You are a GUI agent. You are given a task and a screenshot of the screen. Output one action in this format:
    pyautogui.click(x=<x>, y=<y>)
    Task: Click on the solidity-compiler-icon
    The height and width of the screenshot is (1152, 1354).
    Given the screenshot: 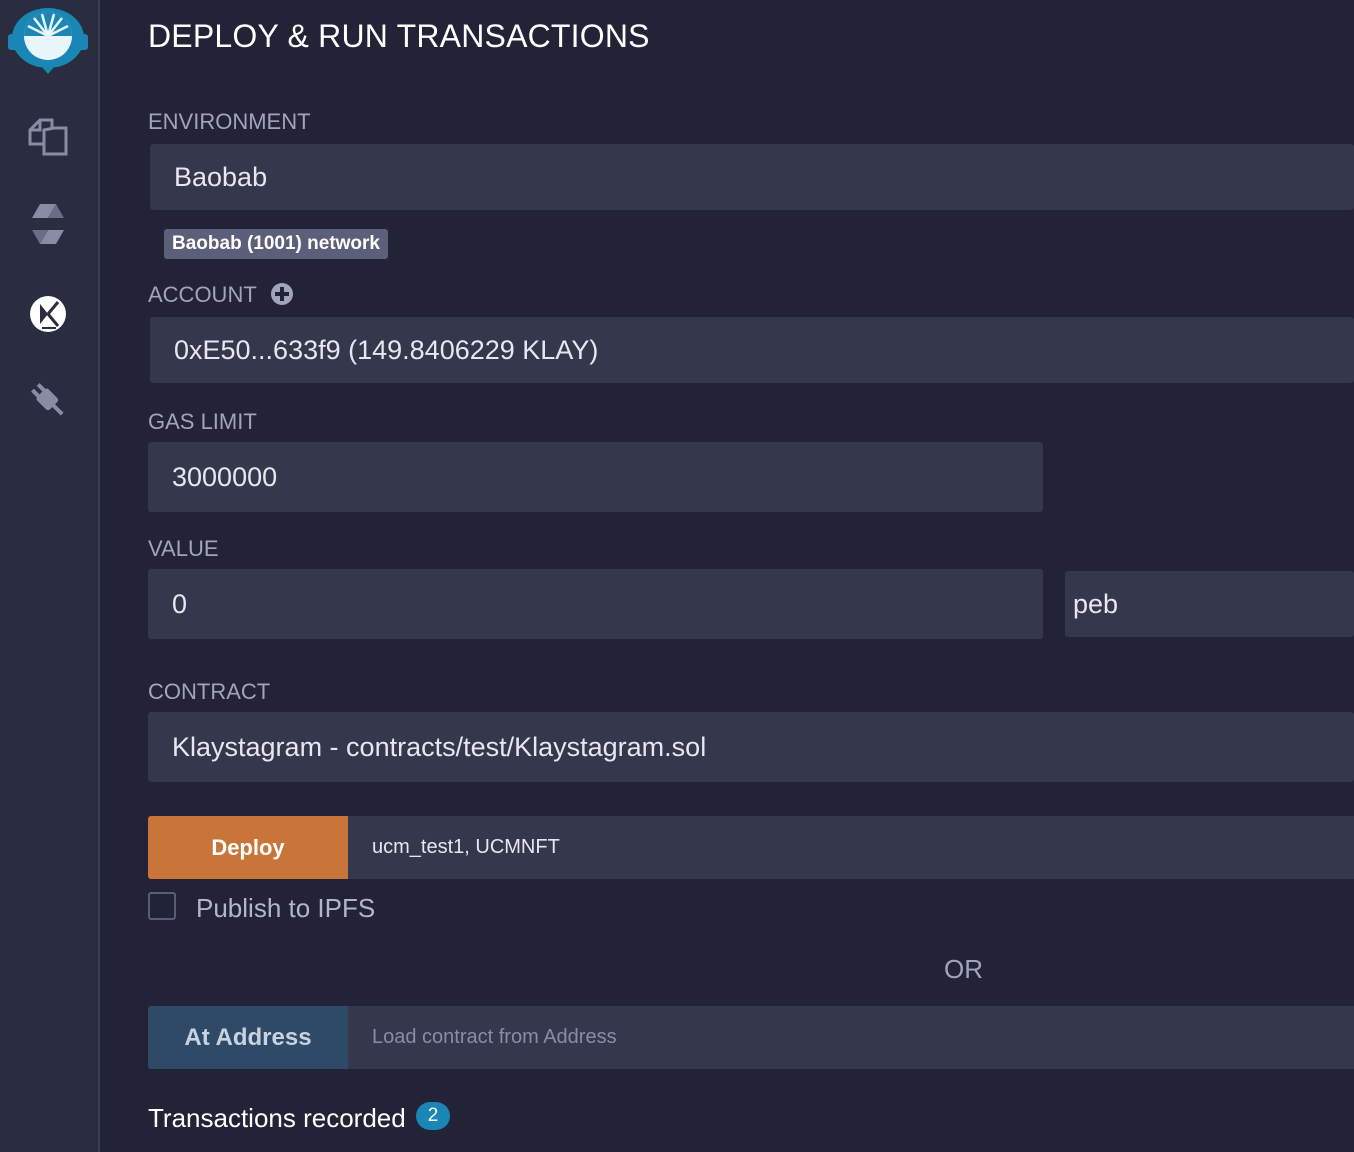 What is the action you would take?
    pyautogui.click(x=48, y=224)
    